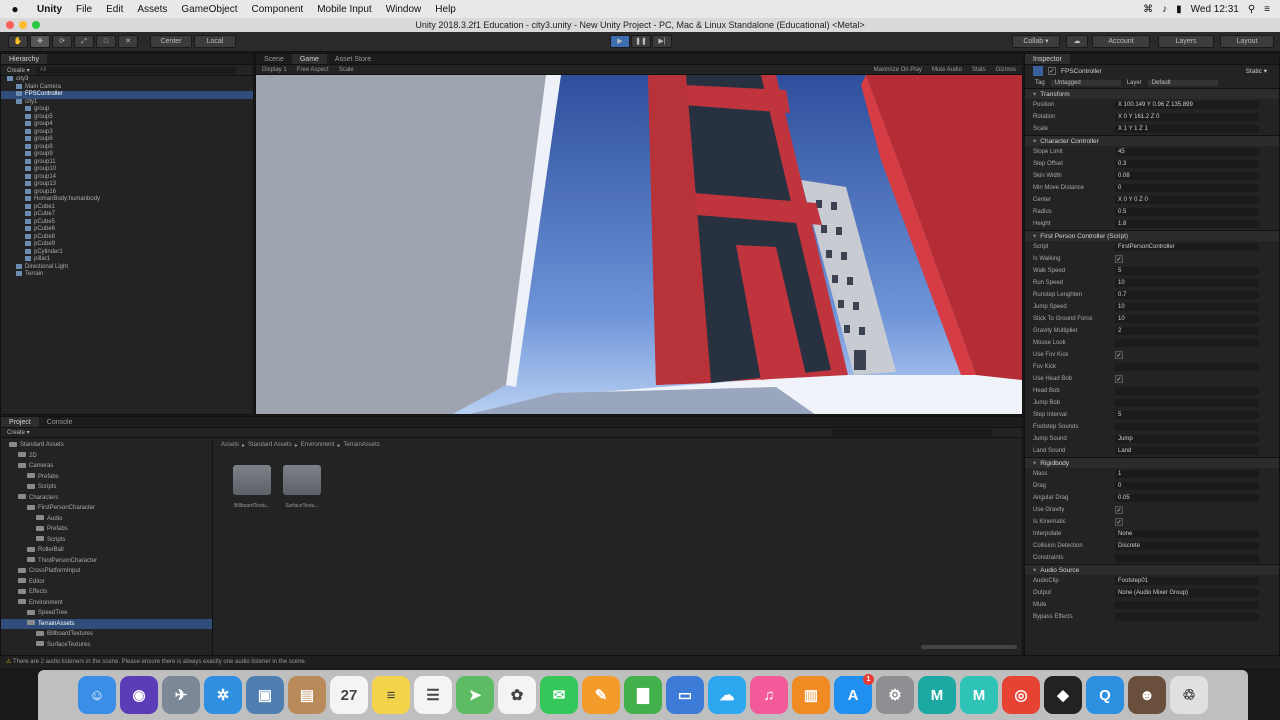  What do you see at coordinates (106, 623) in the screenshot?
I see `project-folder-item: TerrainAssets` at bounding box center [106, 623].